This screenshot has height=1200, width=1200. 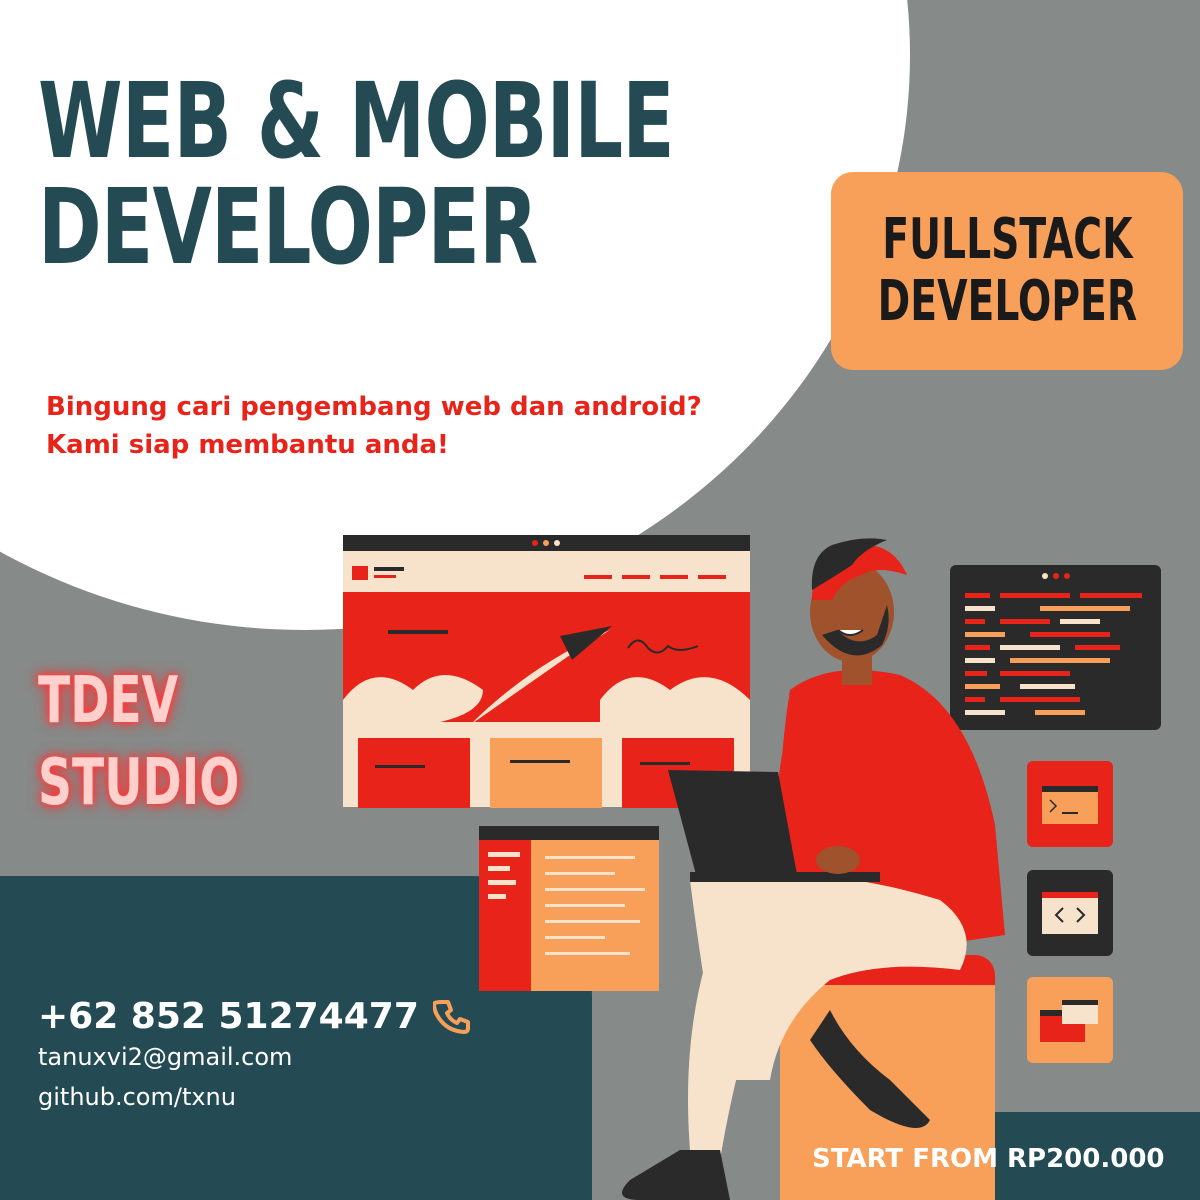 What do you see at coordinates (1007, 301) in the screenshot?
I see `badge-line-2: DEVELOPER` at bounding box center [1007, 301].